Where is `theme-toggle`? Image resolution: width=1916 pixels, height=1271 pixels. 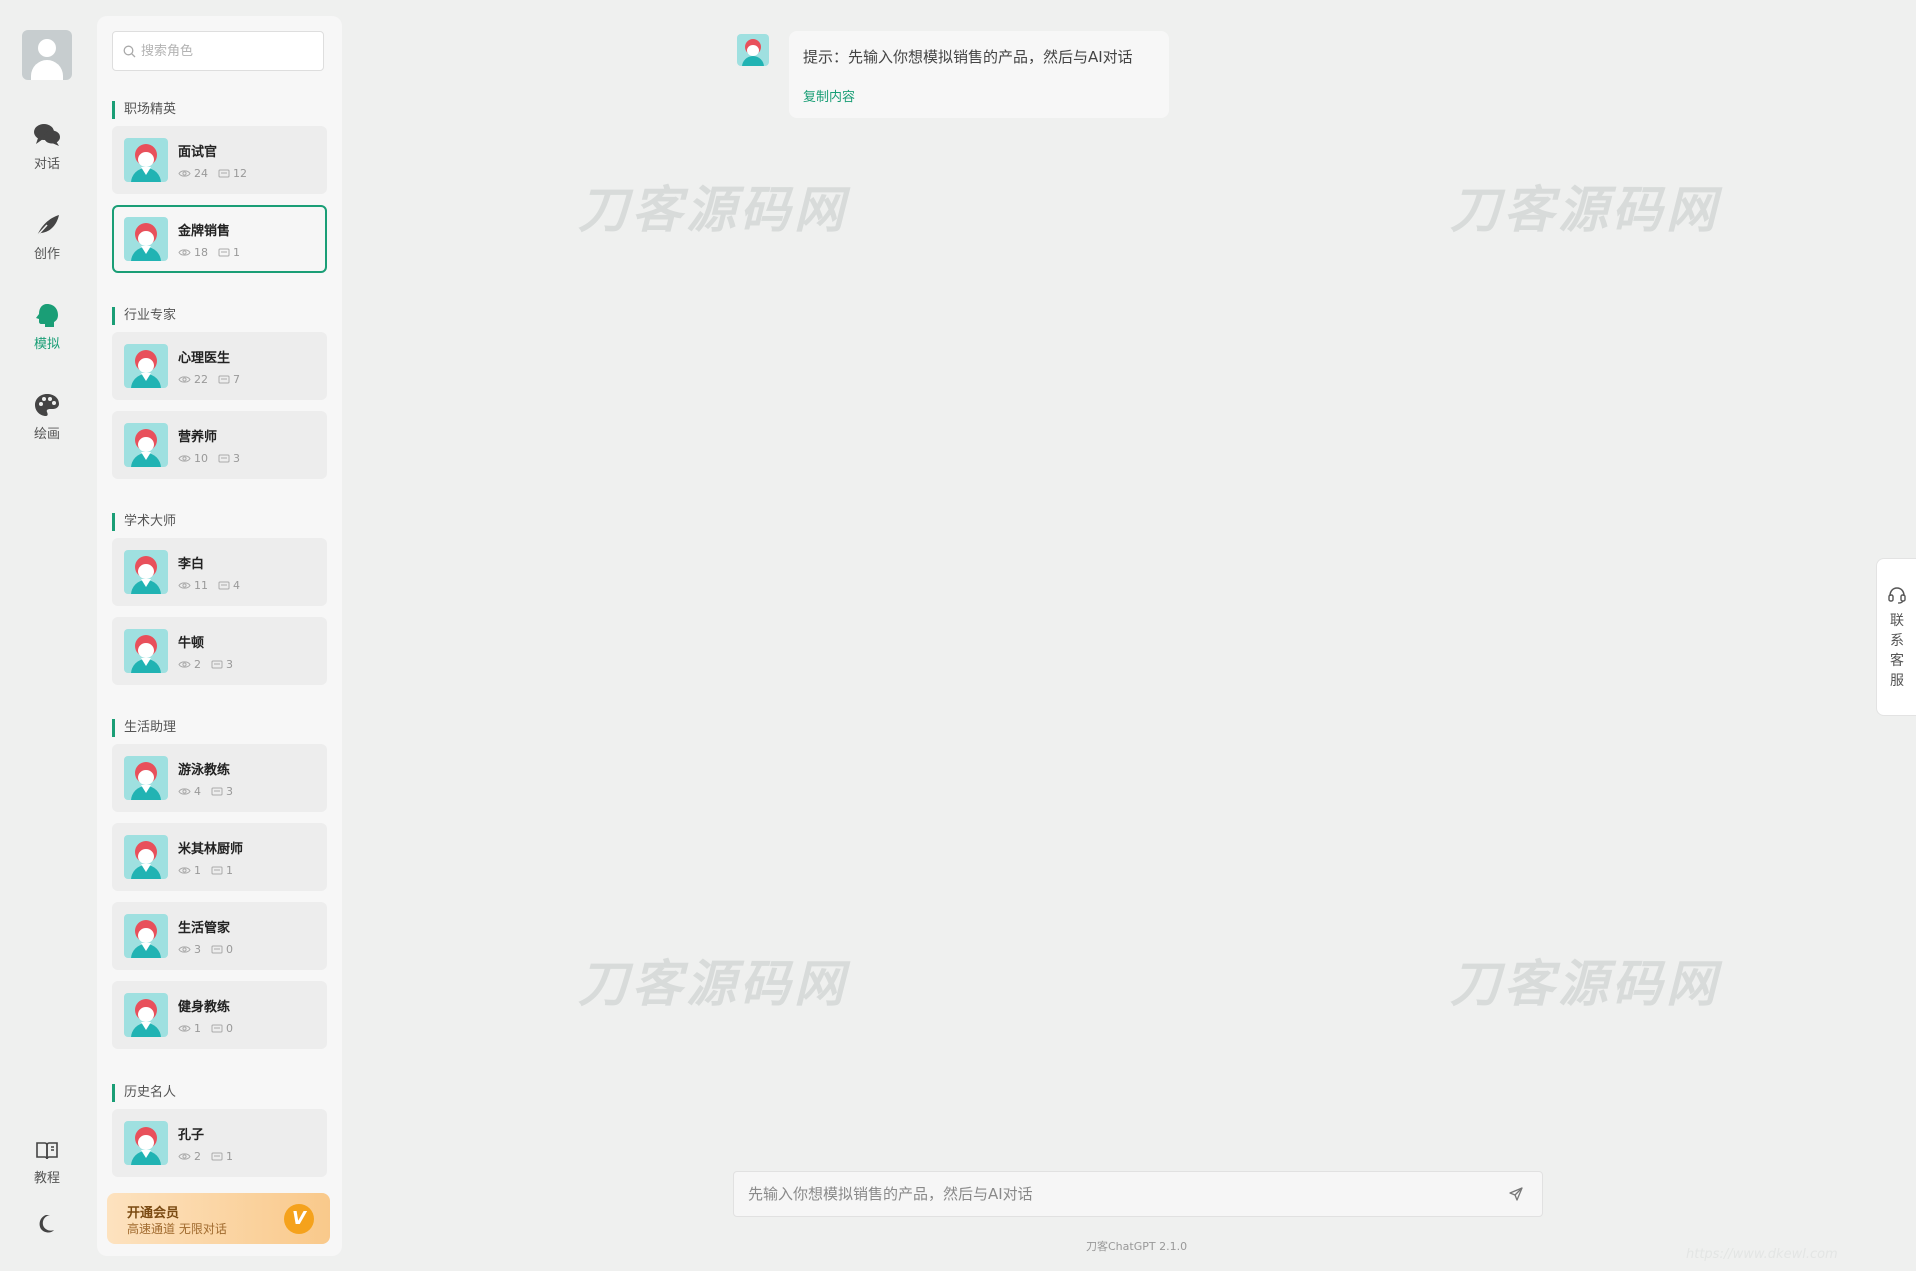
theme-toggle is located at coordinates (47, 1223).